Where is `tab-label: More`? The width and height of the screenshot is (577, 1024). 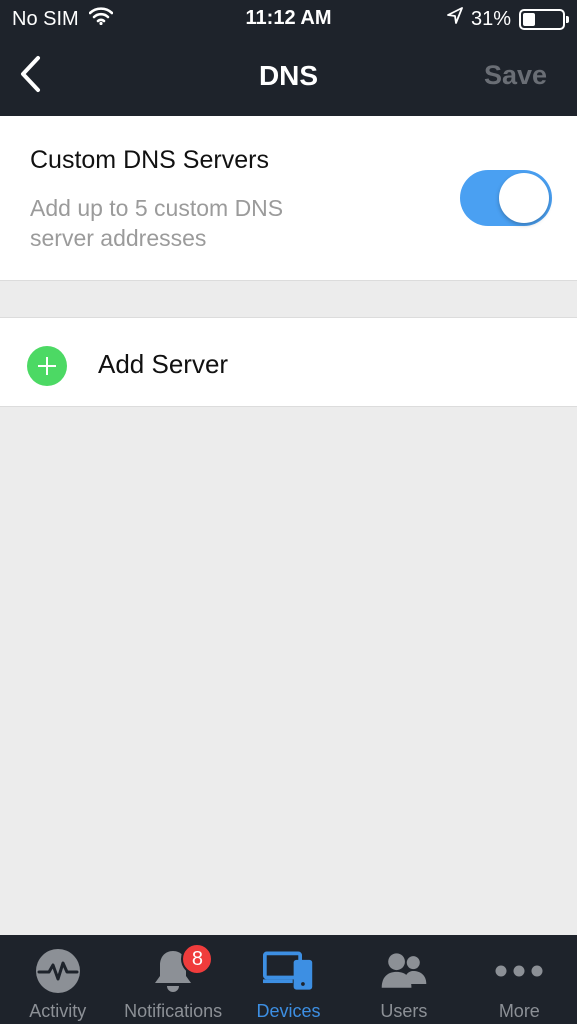
tab-label: More is located at coordinates (519, 1011).